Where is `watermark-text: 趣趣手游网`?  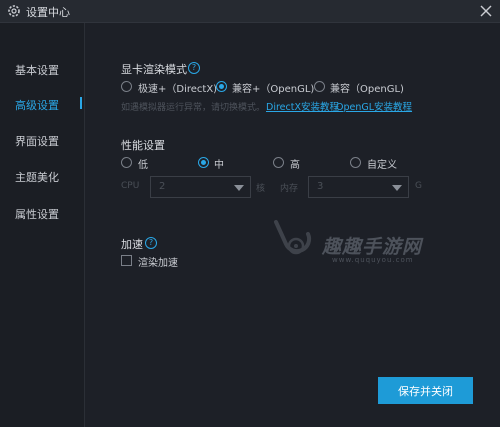
watermark-text: 趣趣手游网 is located at coordinates (372, 247).